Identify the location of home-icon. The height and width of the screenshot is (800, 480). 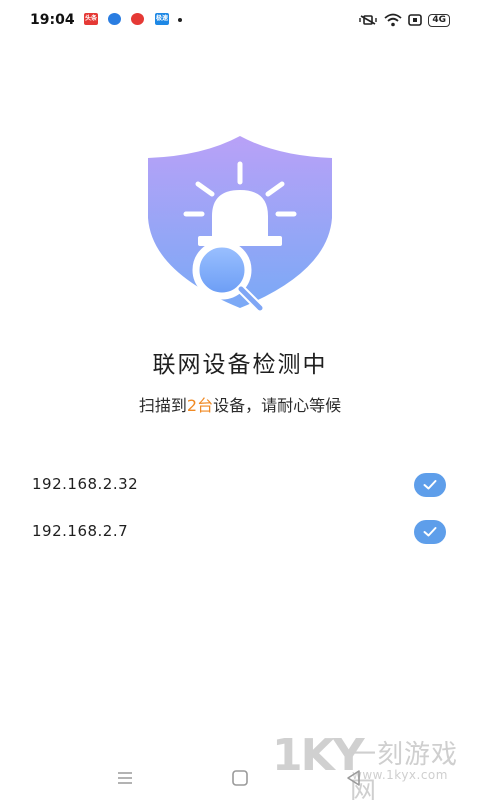
(240, 778).